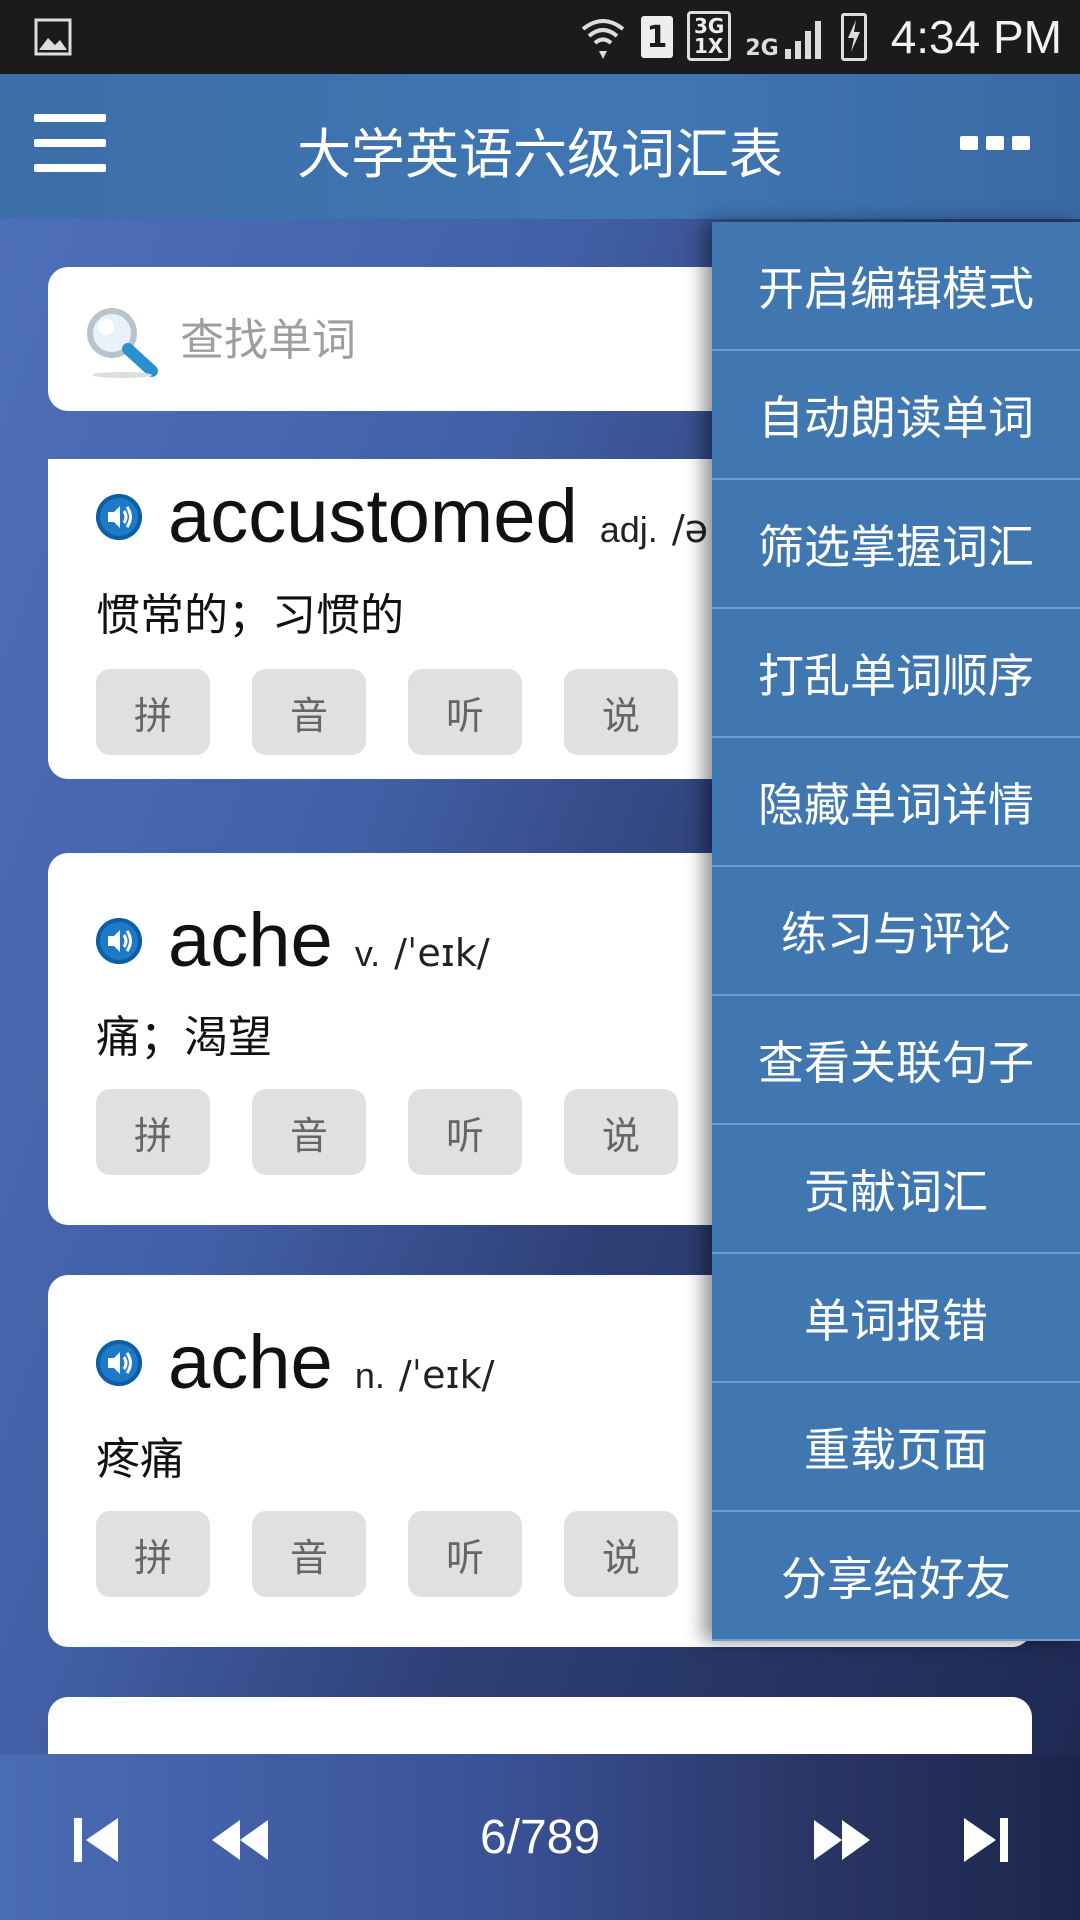 This screenshot has height=1920, width=1080. I want to click on wifi-icon, so click(603, 39).